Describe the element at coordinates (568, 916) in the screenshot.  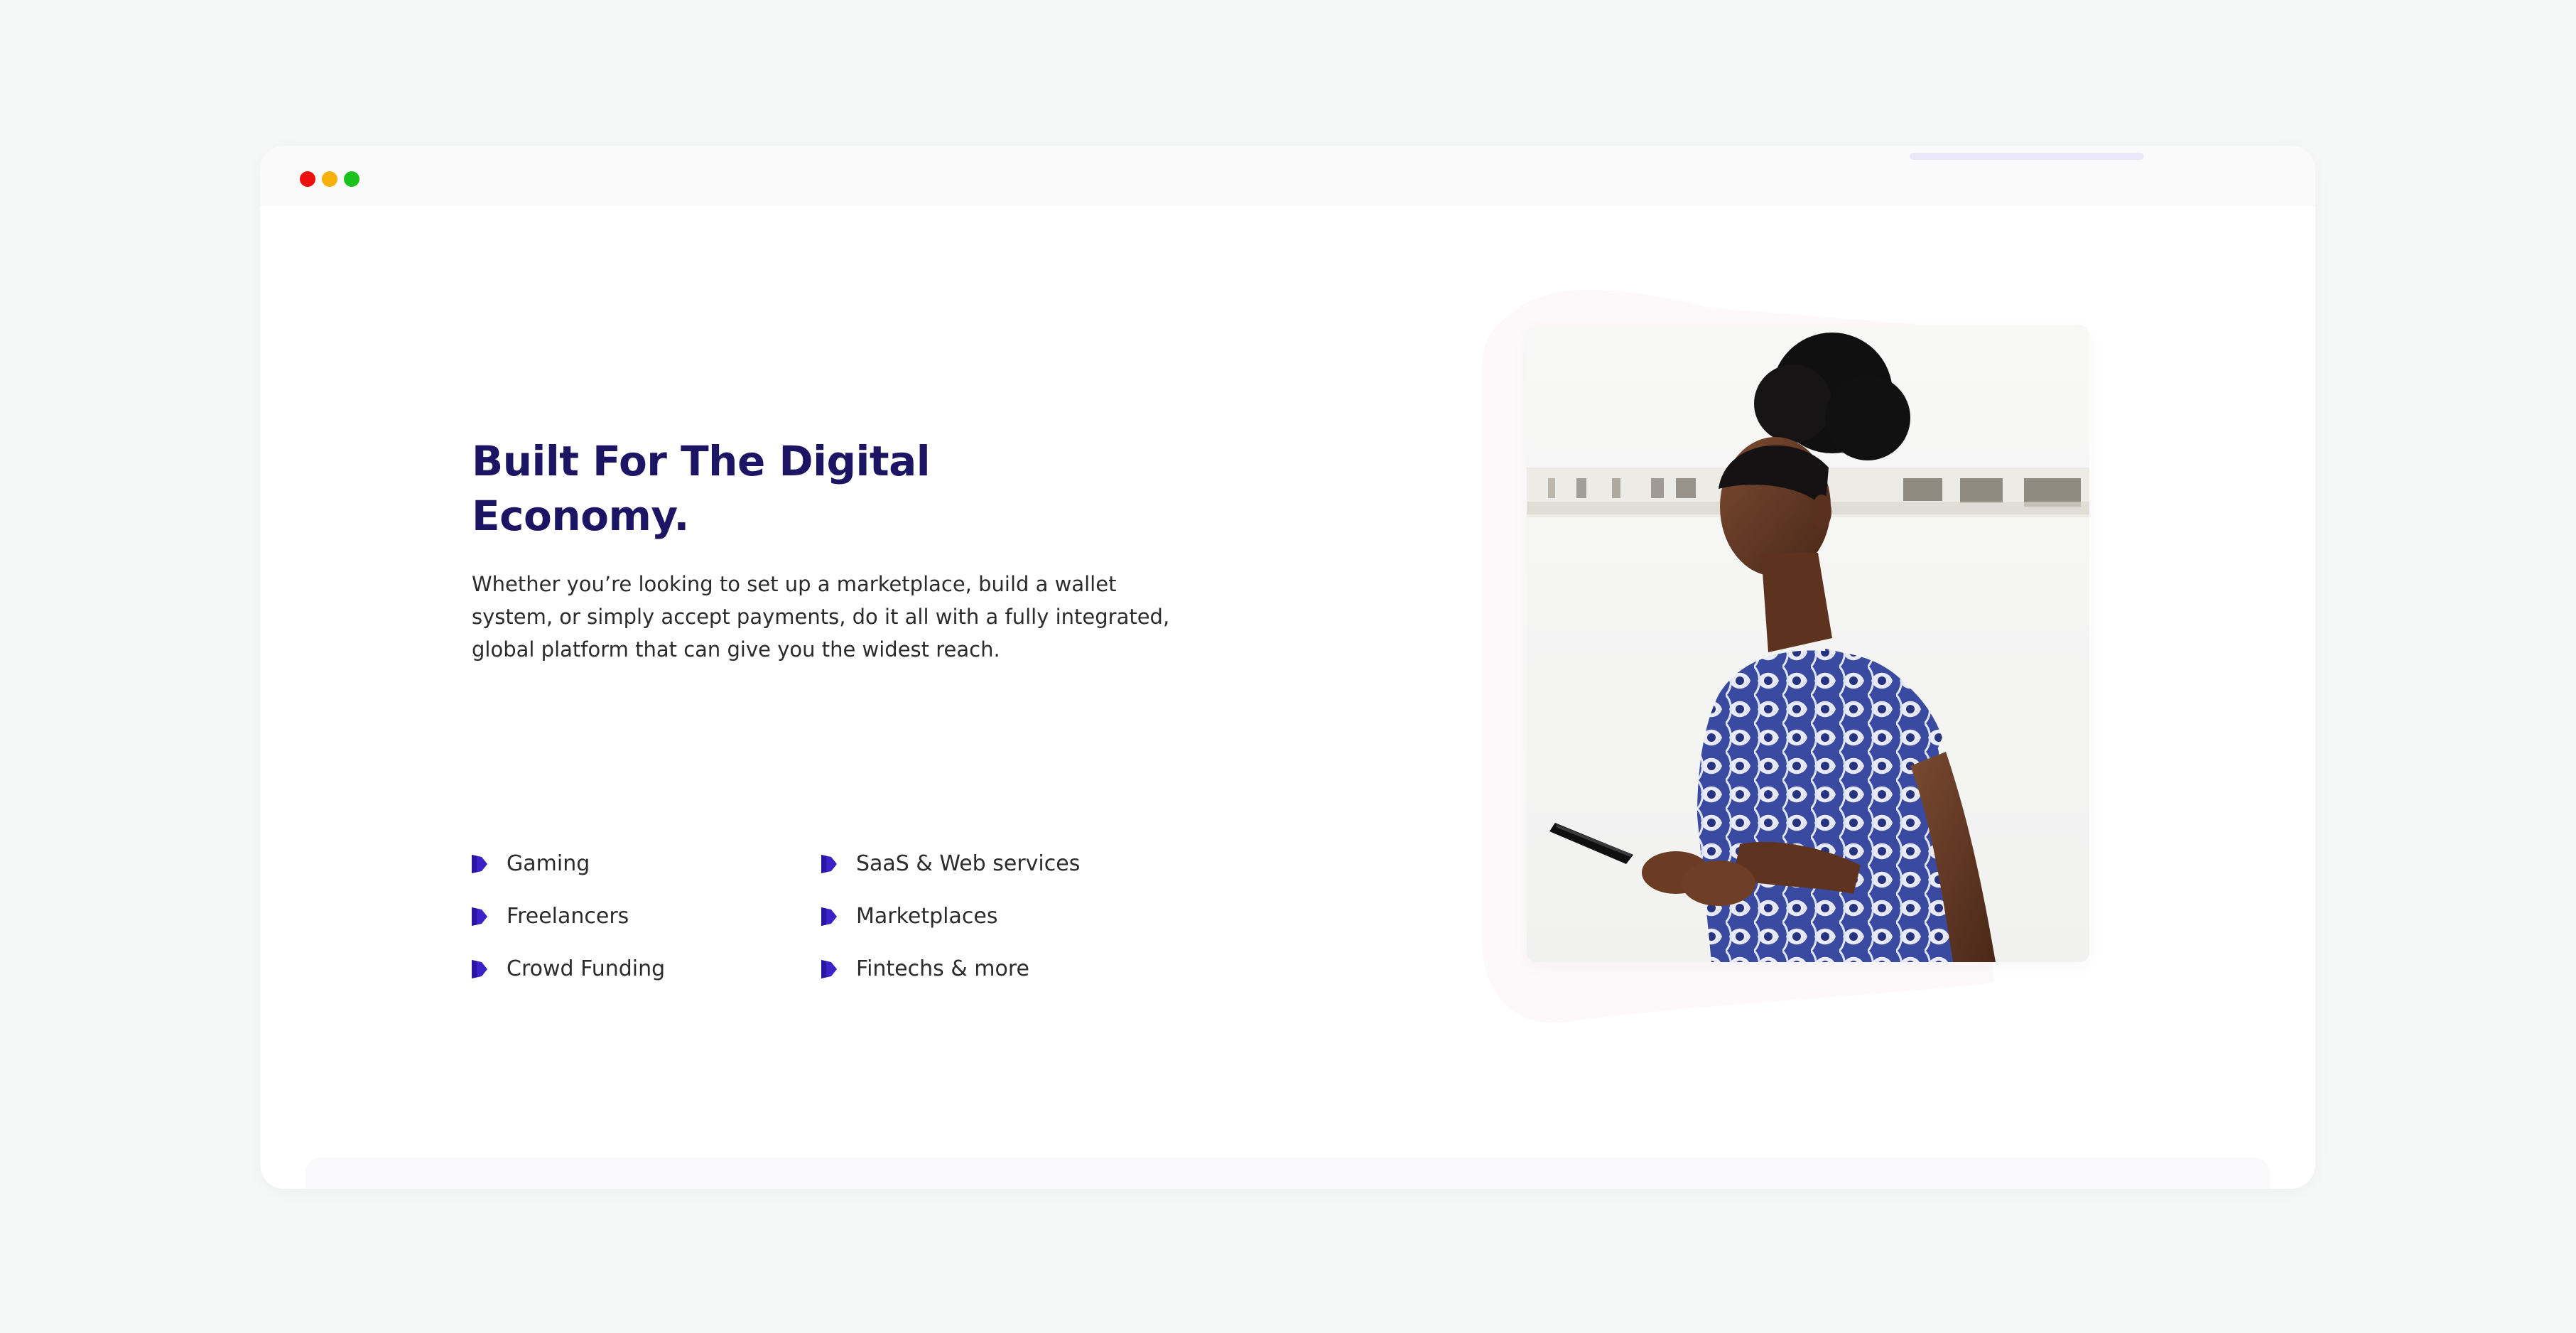
I see `feature-label: Freelancers` at that location.